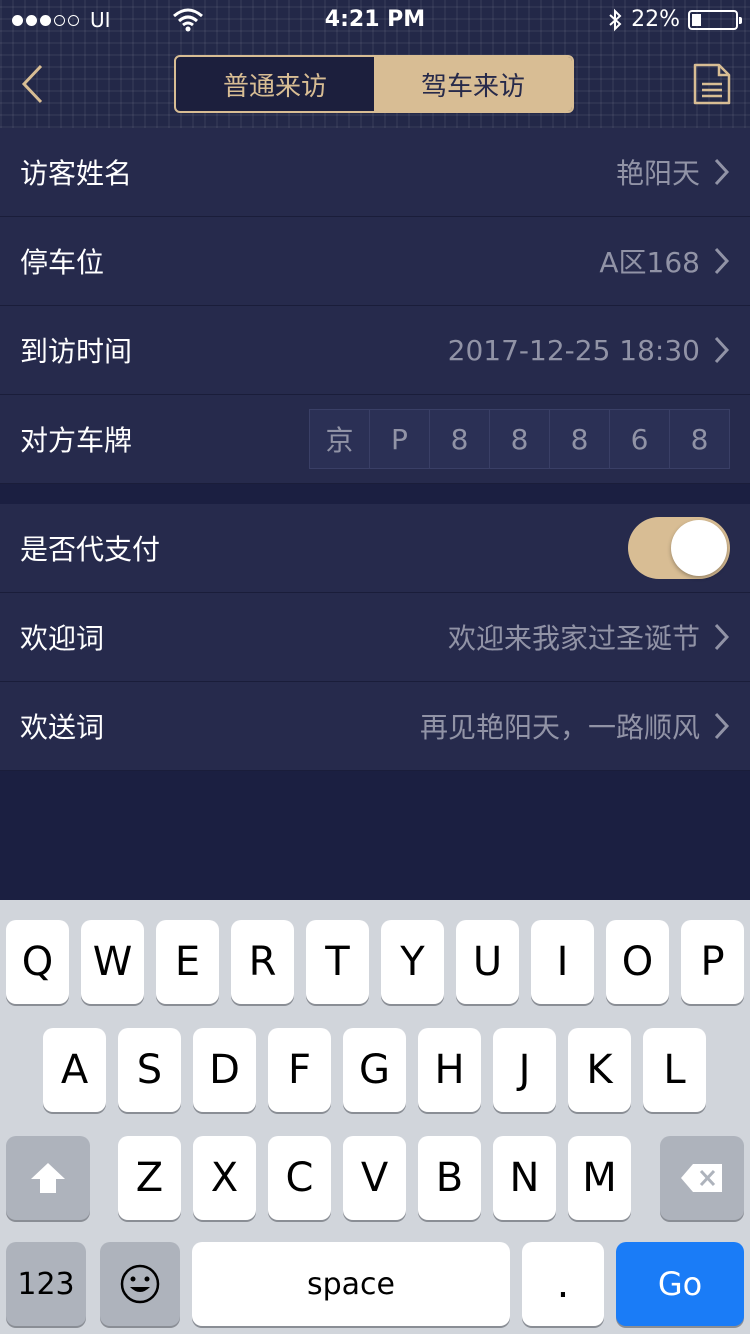 The width and height of the screenshot is (750, 1334). Describe the element at coordinates (76, 440) in the screenshot. I see `license-plate-label: 对方车牌` at that location.